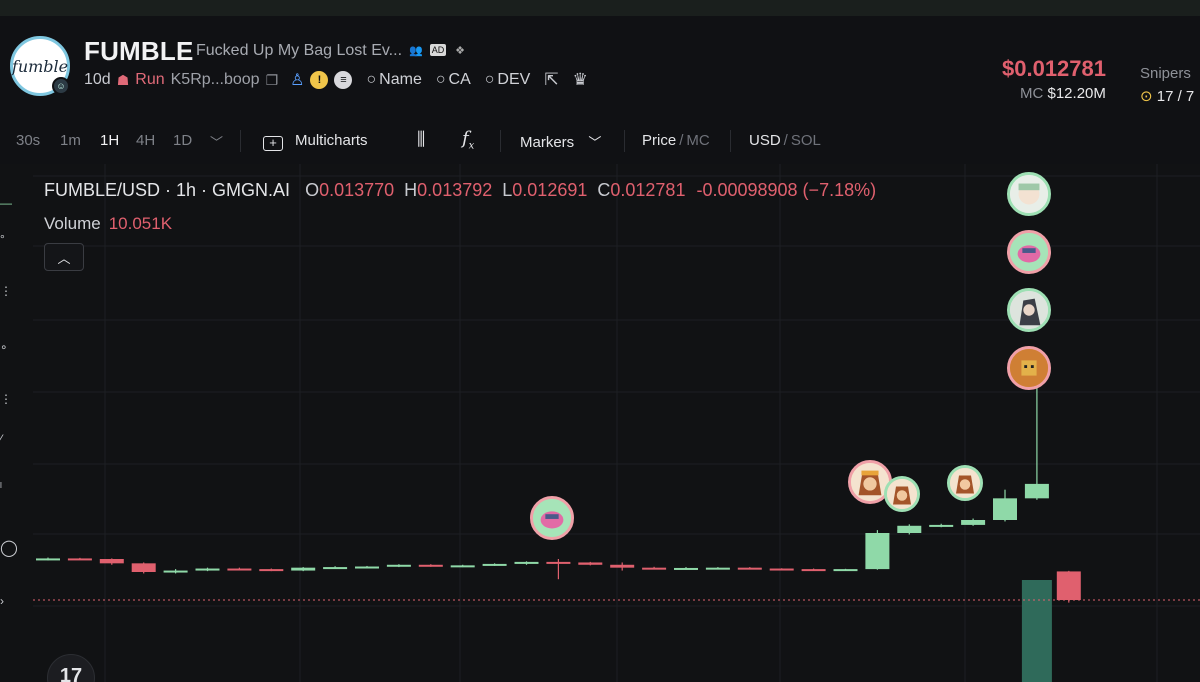 This screenshot has height=682, width=1200. I want to click on list-icon: ≡, so click(343, 80).